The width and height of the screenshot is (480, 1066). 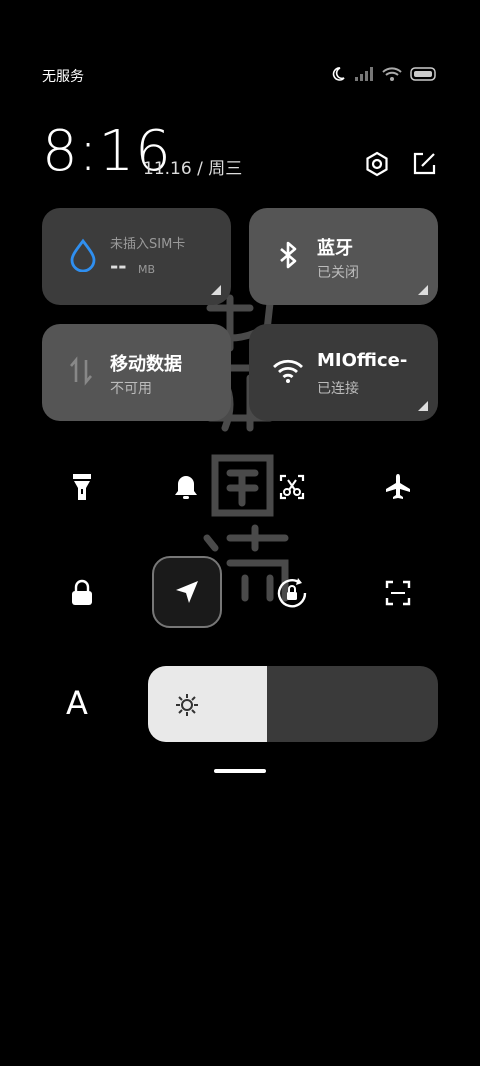 What do you see at coordinates (240, 771) in the screenshot?
I see `home-handle` at bounding box center [240, 771].